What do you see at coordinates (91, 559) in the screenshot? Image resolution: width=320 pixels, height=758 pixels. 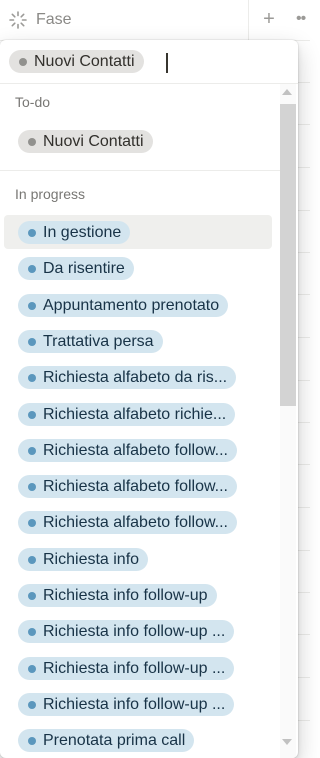 I see `status-option-label: Richiesta info` at bounding box center [91, 559].